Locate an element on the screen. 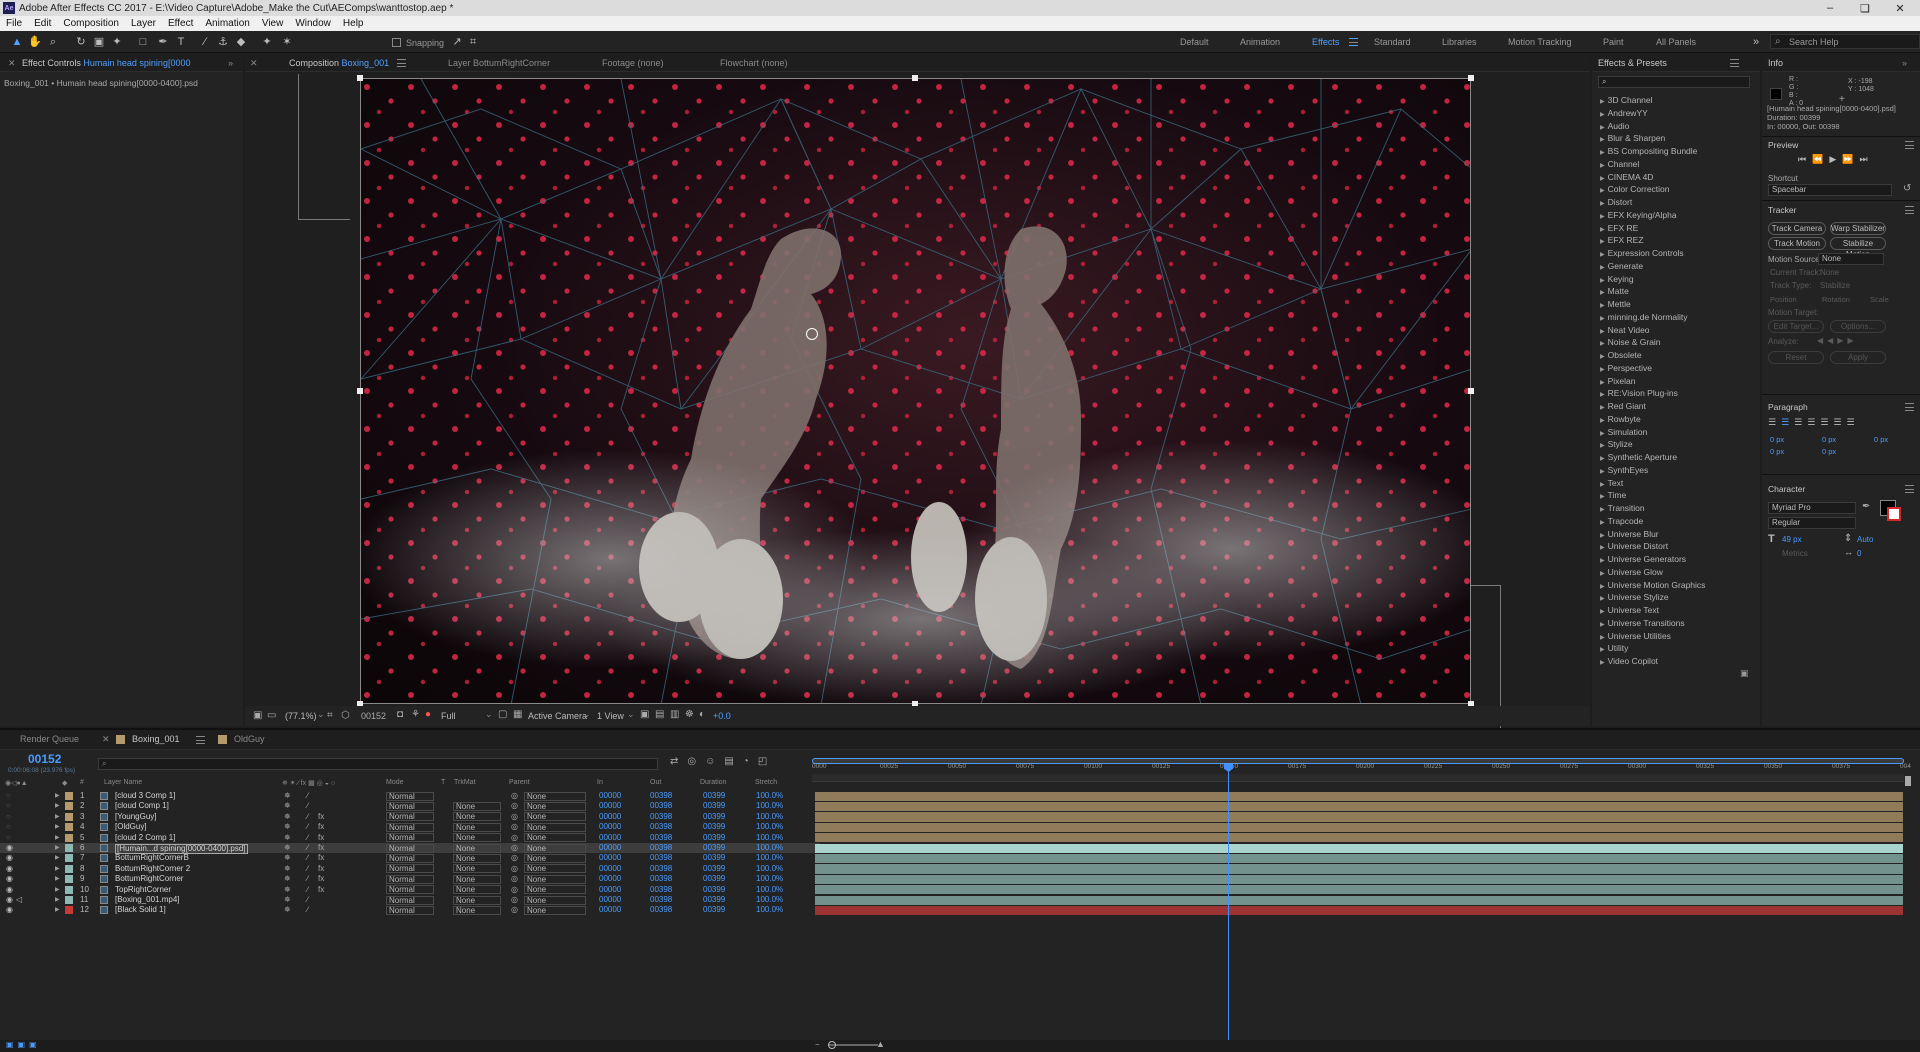 This screenshot has height=1052, width=1920. resolution-dropdown: Full is located at coordinates (448, 716).